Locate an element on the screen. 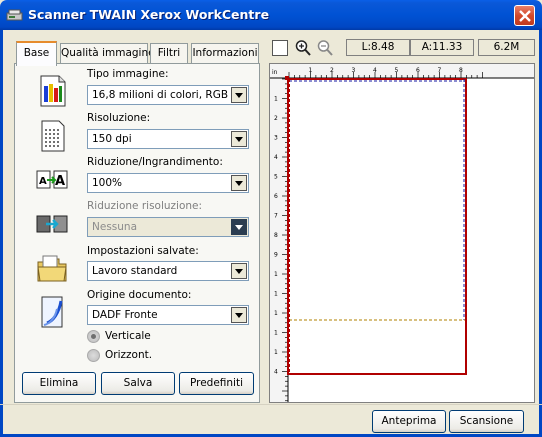 The width and height of the screenshot is (542, 437). defaults-button: Predefiniti is located at coordinates (216, 383).